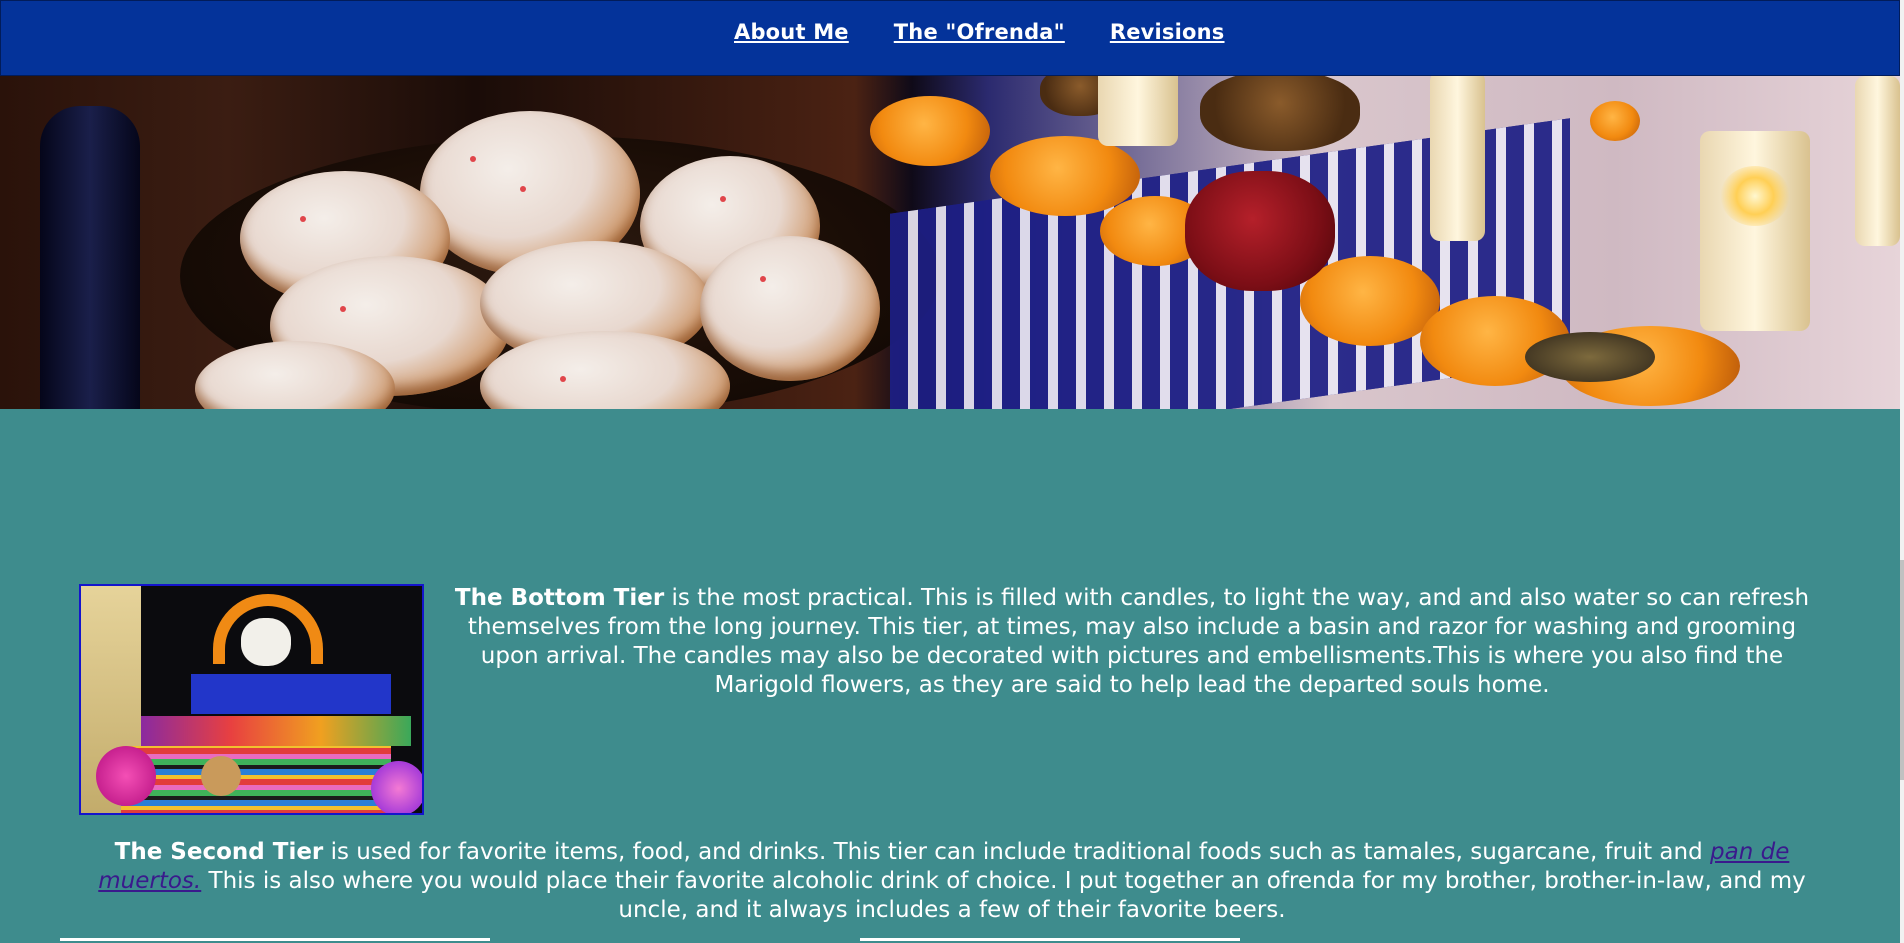 Image resolution: width=1904 pixels, height=943 pixels. I want to click on clay-pot-graphic, so click(1280, 113).